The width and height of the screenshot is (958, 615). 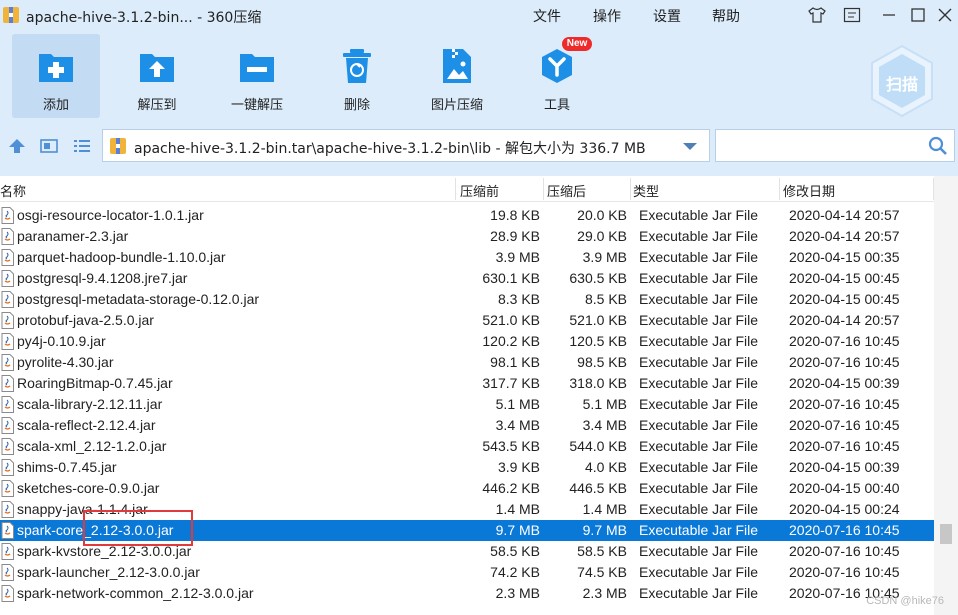 What do you see at coordinates (809, 190) in the screenshot?
I see `column-header-modified: 修改日期` at bounding box center [809, 190].